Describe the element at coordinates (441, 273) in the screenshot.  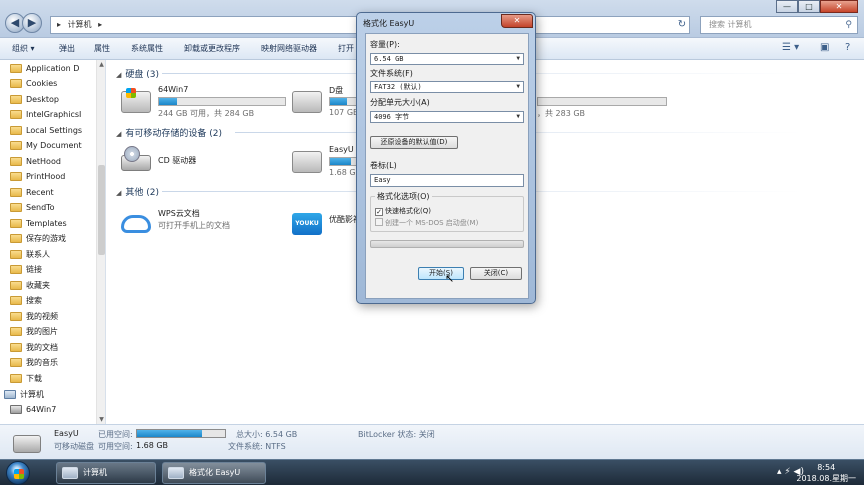
I see `start-button: 开始(S)` at that location.